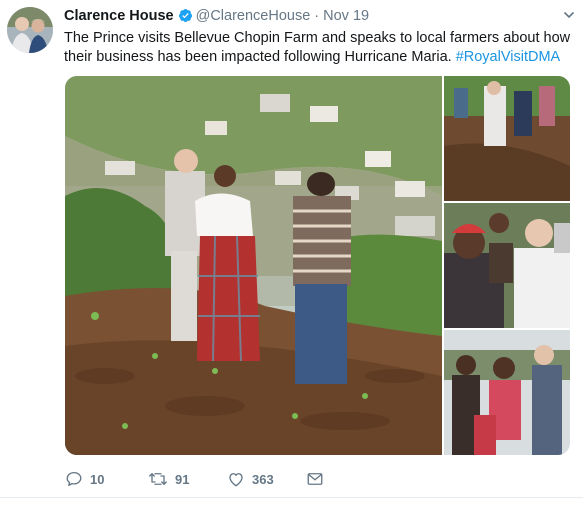 The height and width of the screenshot is (506, 583). What do you see at coordinates (84, 479) in the screenshot?
I see `reply-button: 10` at bounding box center [84, 479].